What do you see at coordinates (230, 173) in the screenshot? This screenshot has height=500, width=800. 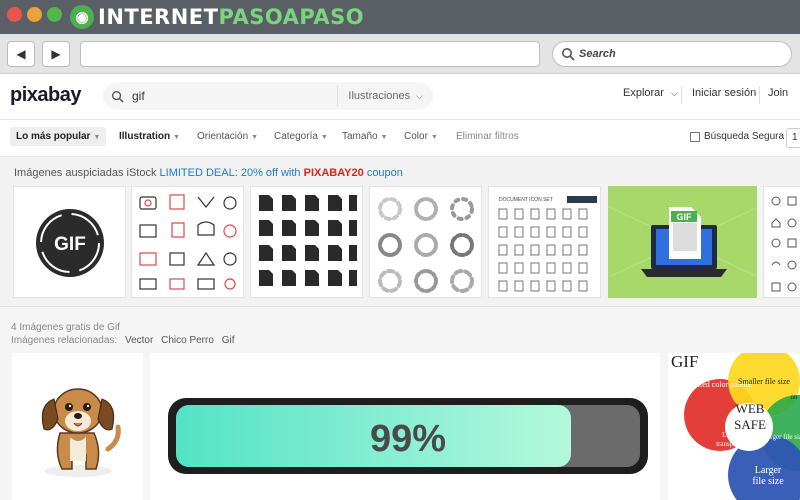 I see `deal-link: LIMITED DEAL: 20% off with` at bounding box center [230, 173].